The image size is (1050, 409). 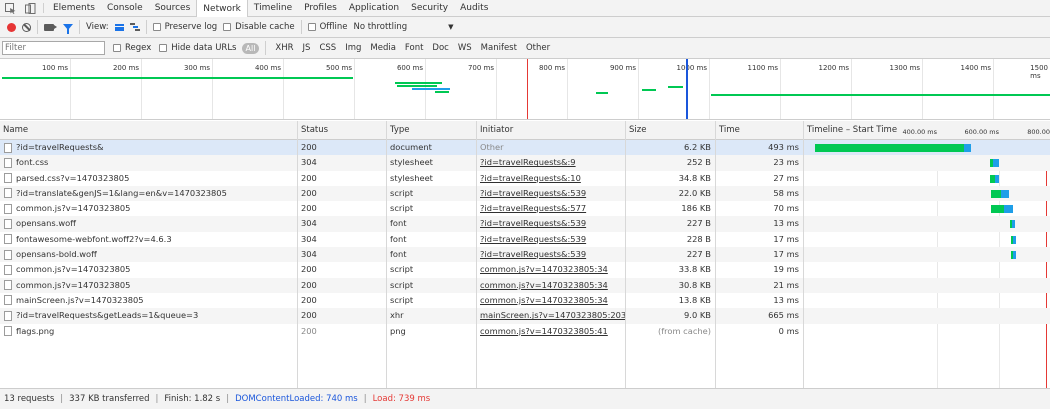 I want to click on column-header-name: Name, so click(x=14, y=130).